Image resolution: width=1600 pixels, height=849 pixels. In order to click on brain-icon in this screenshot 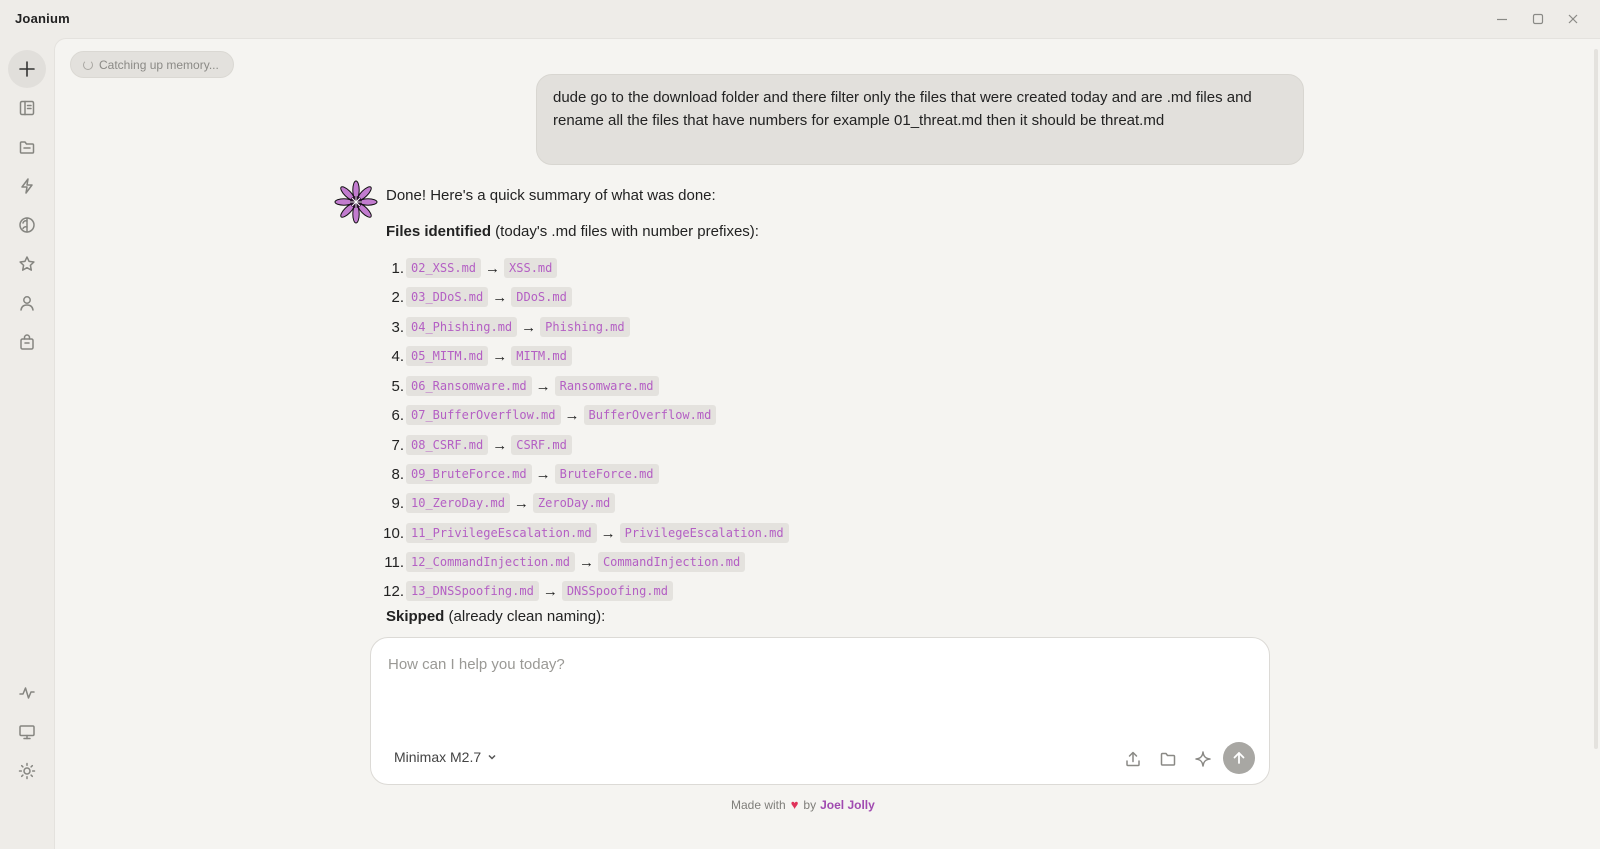, I will do `click(27, 225)`.